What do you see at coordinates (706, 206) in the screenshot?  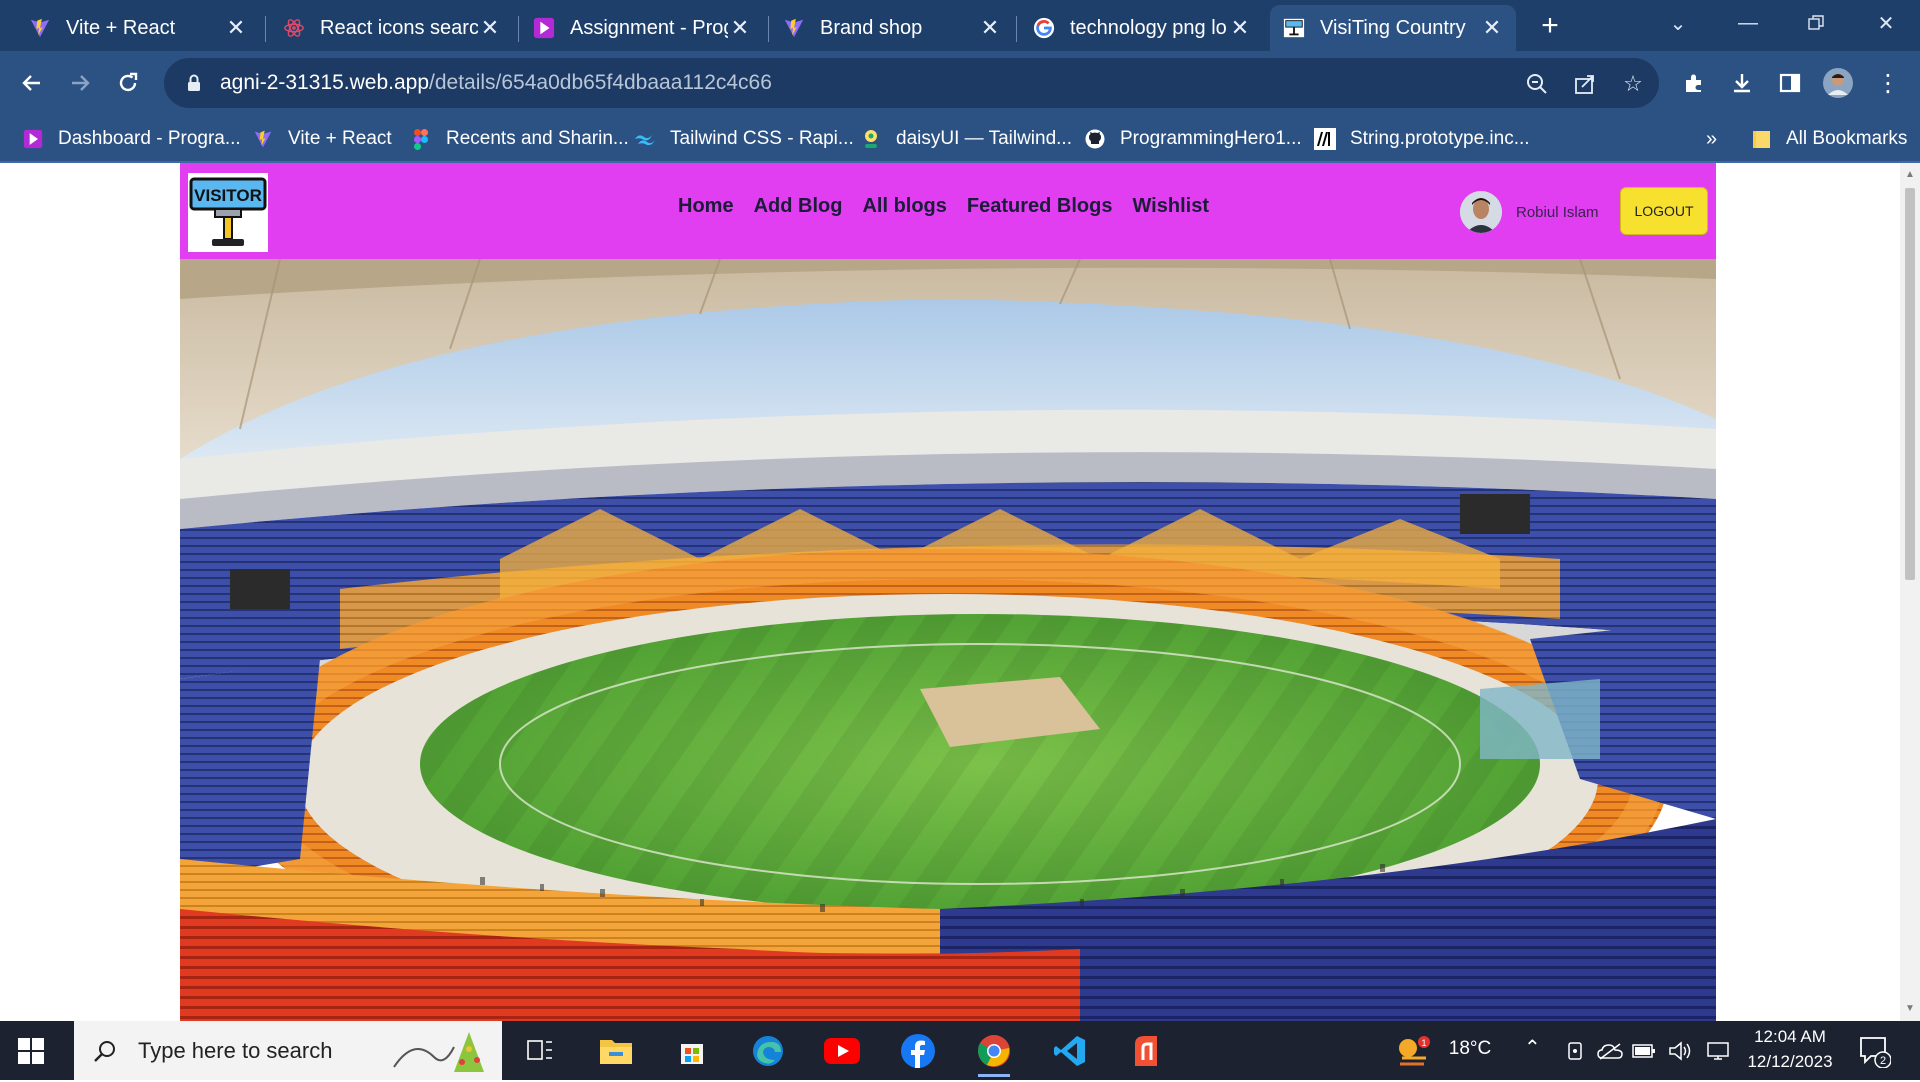 I see `nav-home-link: Home` at bounding box center [706, 206].